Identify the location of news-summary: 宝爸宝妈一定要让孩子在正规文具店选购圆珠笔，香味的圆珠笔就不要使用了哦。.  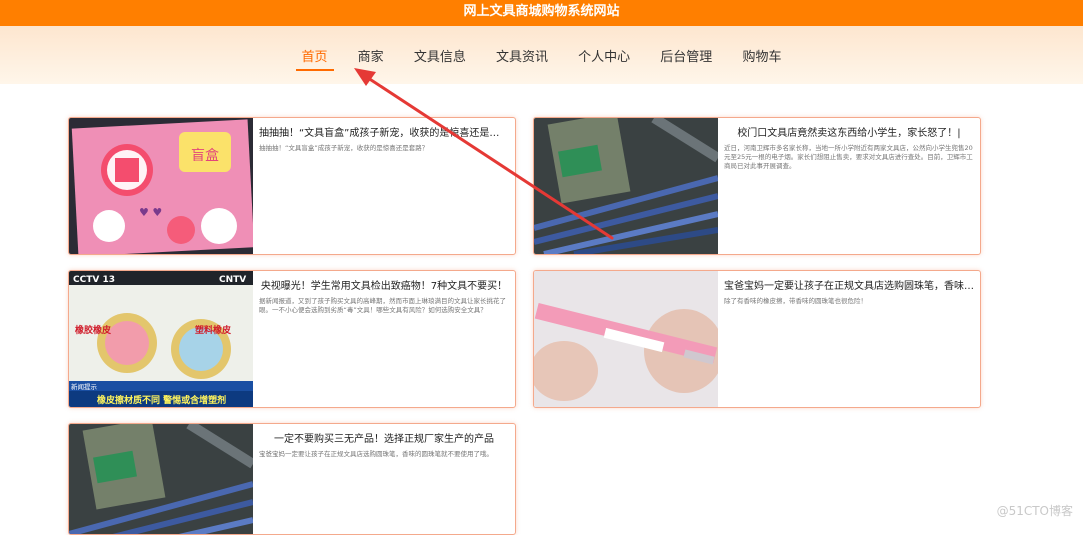
(376, 454).